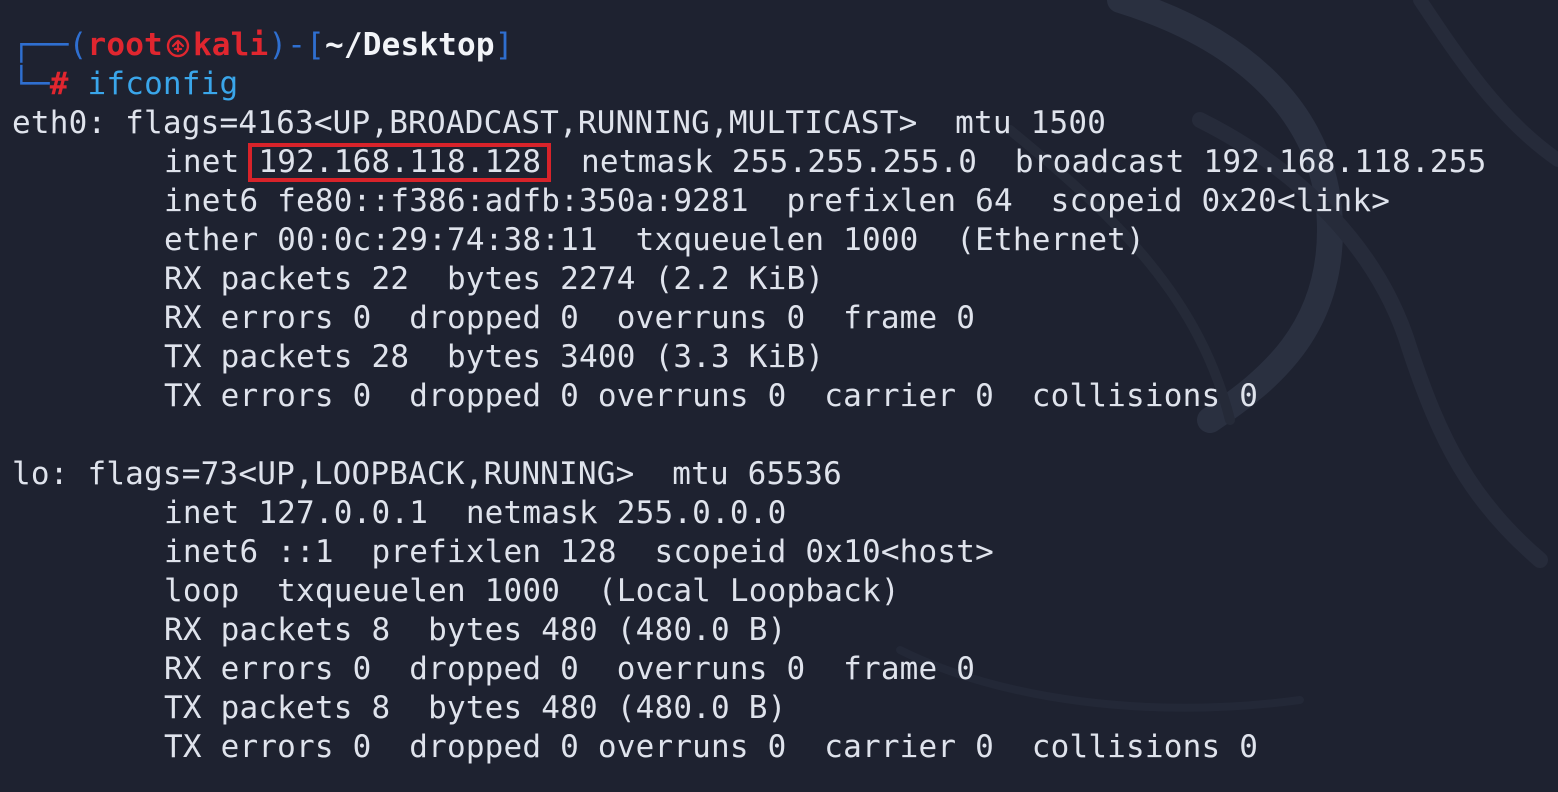 The image size is (1558, 792). Describe the element at coordinates (494, 279) in the screenshot. I see `eth0-line: RX packets 22 bytes 2274 (2.2 KiB)` at that location.